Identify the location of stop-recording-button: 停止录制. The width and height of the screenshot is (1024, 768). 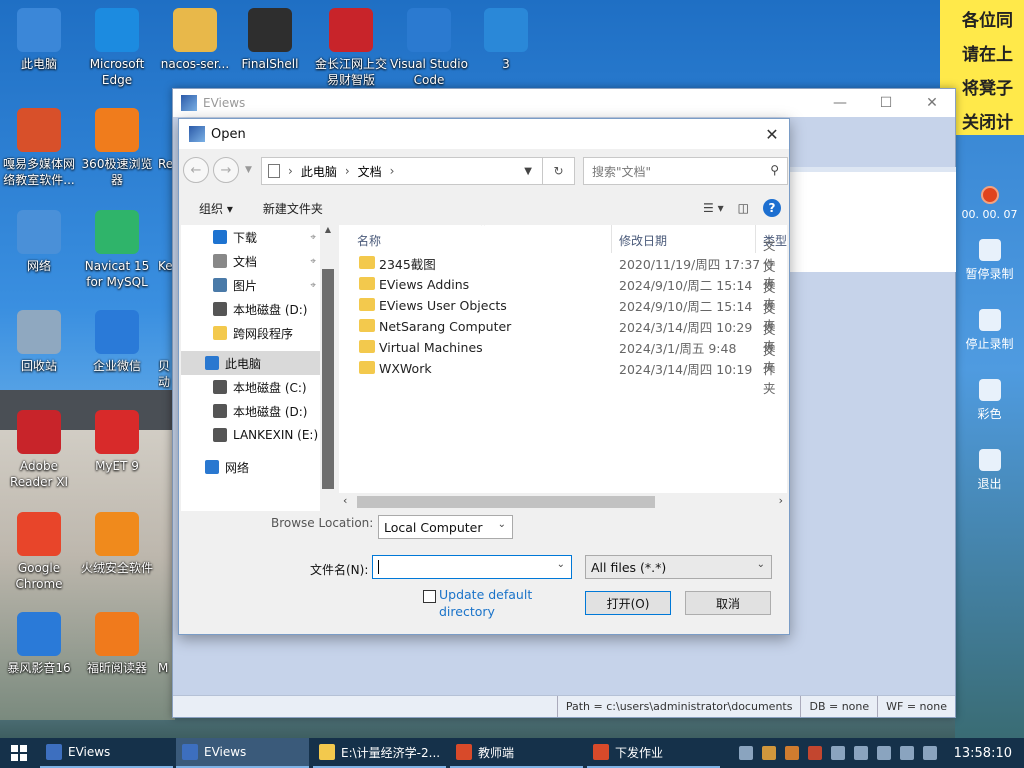
(989, 326).